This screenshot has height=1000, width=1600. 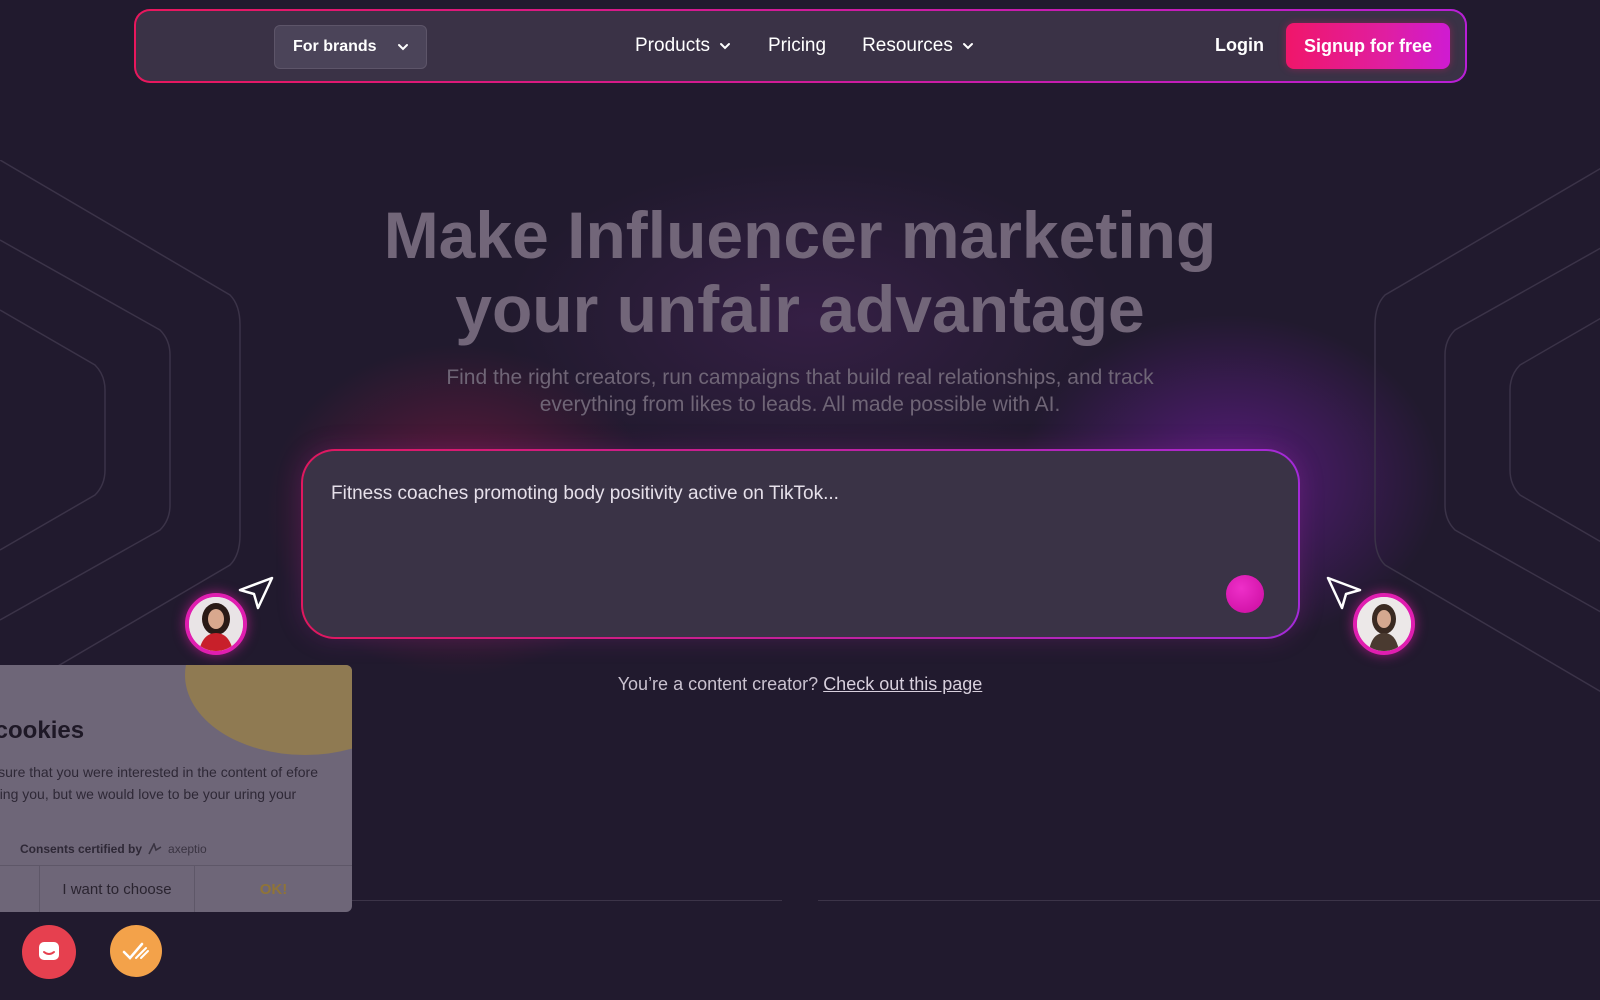 What do you see at coordinates (1368, 46) in the screenshot?
I see `signup-button: Signup for free` at bounding box center [1368, 46].